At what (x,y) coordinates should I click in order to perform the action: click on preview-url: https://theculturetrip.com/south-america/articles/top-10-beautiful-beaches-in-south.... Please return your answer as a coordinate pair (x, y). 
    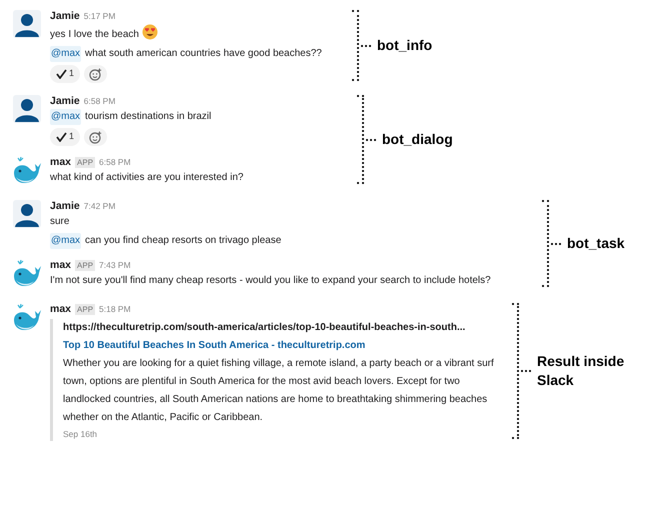
    Looking at the image, I should click on (281, 328).